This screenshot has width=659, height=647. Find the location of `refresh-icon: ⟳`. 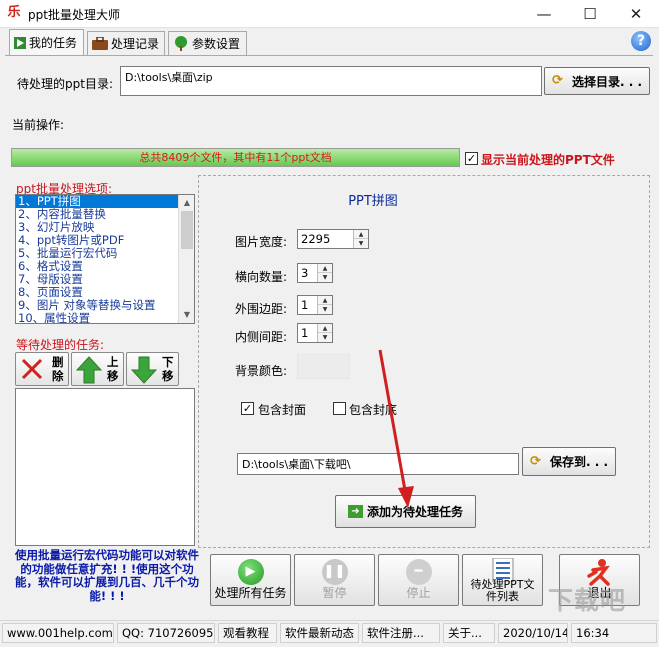

refresh-icon: ⟳ is located at coordinates (535, 461).